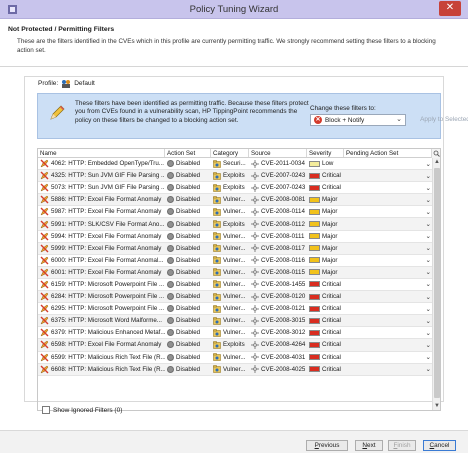  Describe the element at coordinates (325, 199) in the screenshot. I see `severity-cell: Major` at that location.